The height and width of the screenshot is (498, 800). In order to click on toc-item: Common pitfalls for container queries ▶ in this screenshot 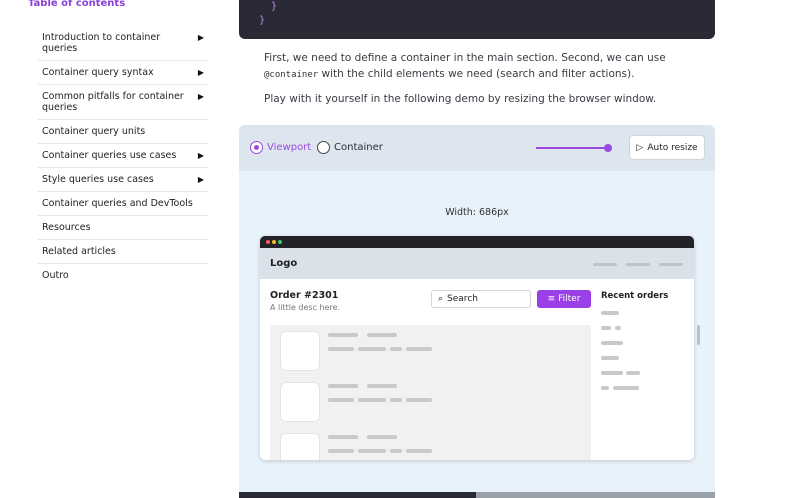, I will do `click(123, 102)`.